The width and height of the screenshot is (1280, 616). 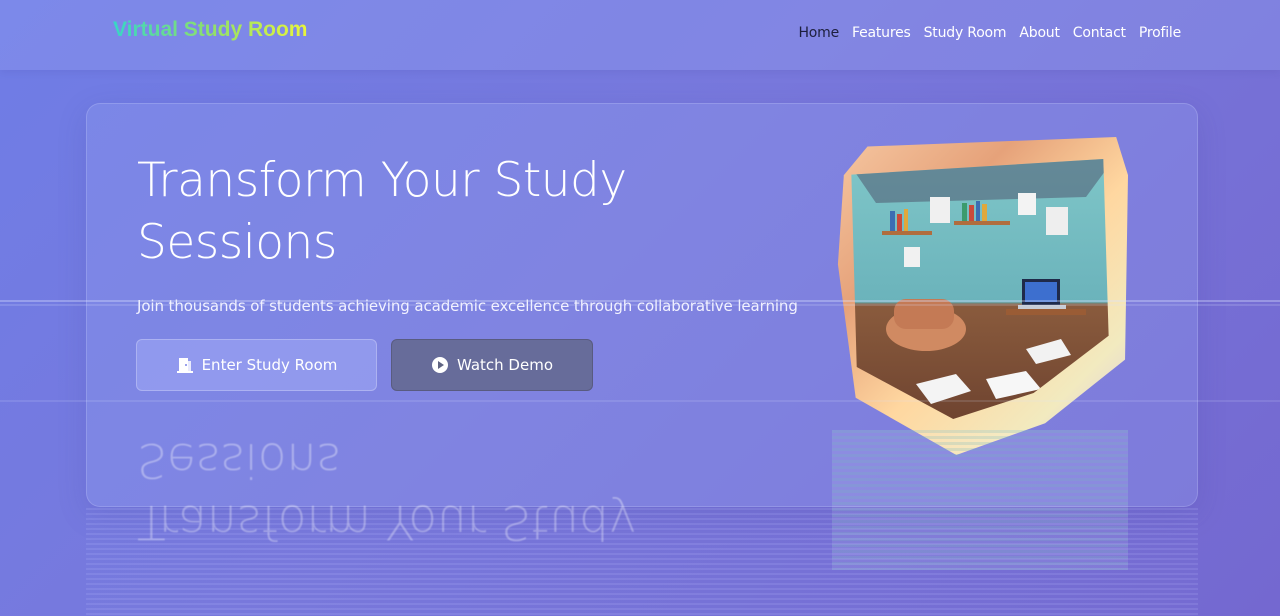 What do you see at coordinates (818, 33) in the screenshot?
I see `nav-link-home: Home` at bounding box center [818, 33].